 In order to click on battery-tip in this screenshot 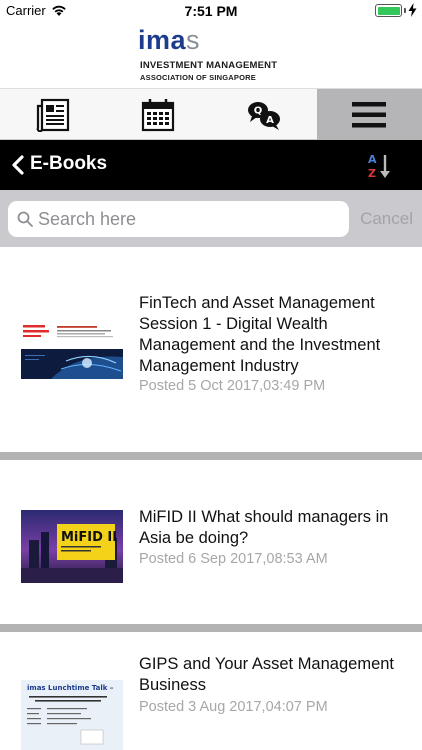, I will do `click(405, 10)`.